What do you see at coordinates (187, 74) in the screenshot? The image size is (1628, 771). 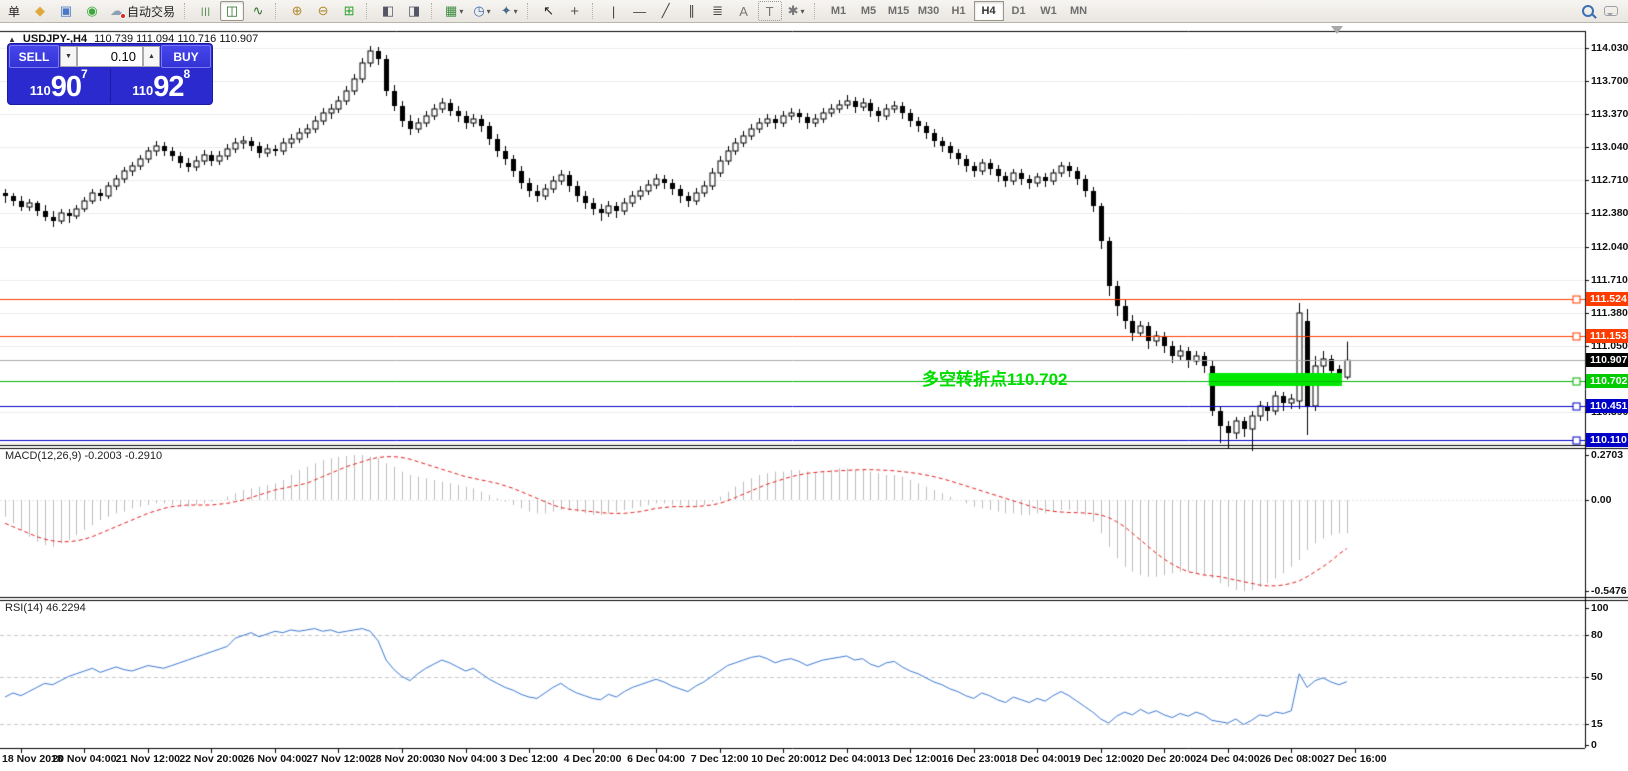 I see `buy-price-pip: 8` at bounding box center [187, 74].